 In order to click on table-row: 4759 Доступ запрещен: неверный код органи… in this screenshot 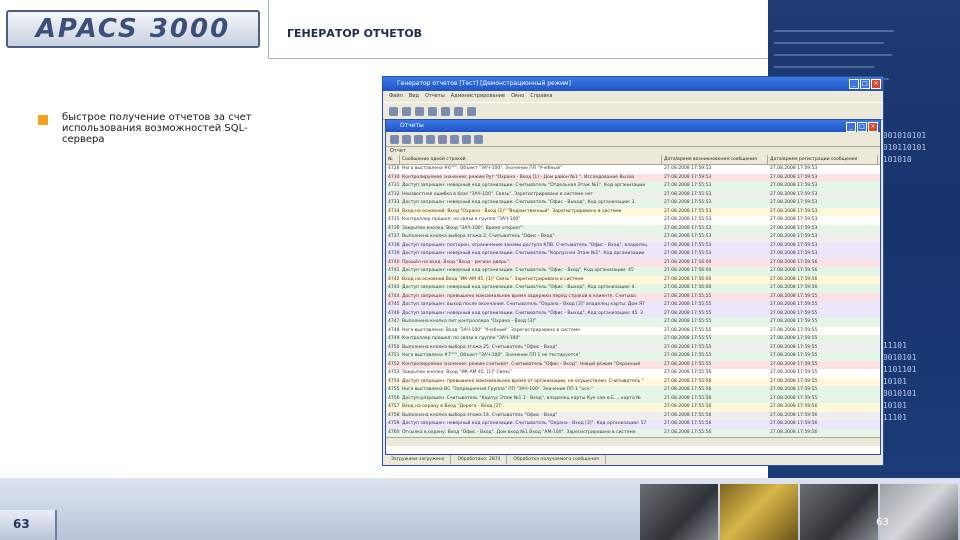, I will do `click(633, 424)`.